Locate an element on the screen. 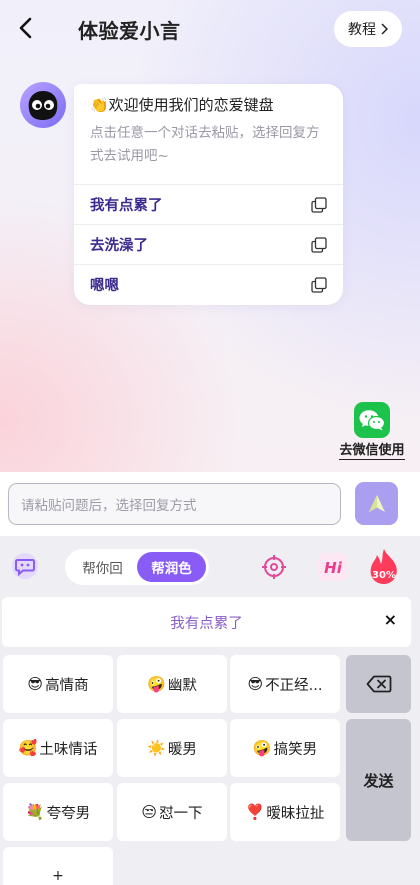 The height and width of the screenshot is (885, 420). style-key-warm-guy: ☀️ 暖男 is located at coordinates (172, 748).